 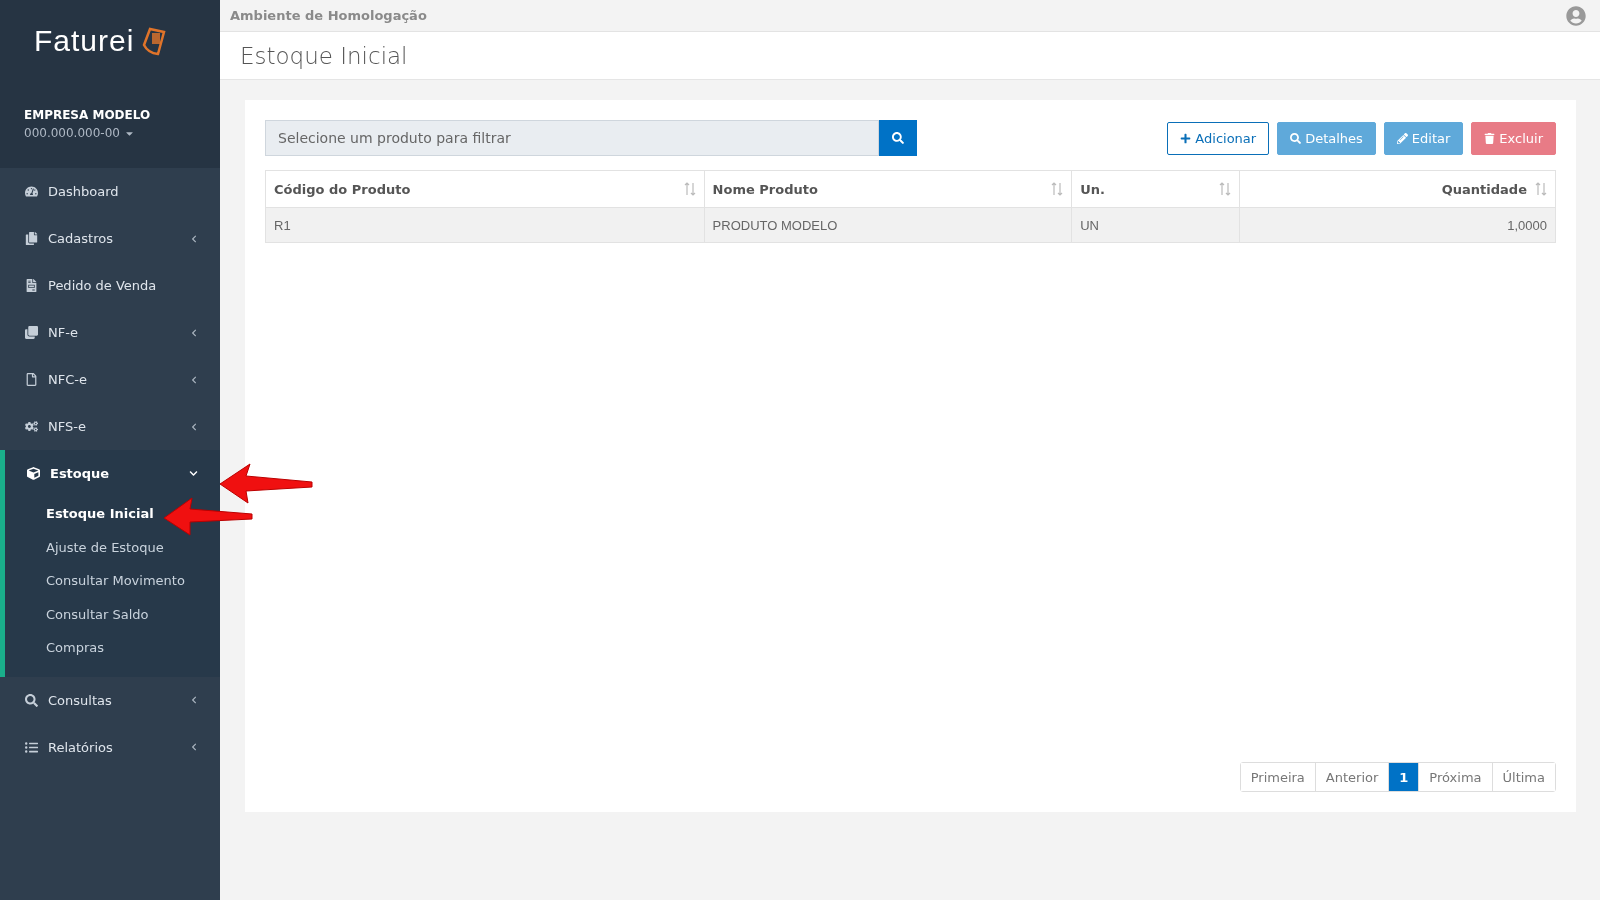 What do you see at coordinates (485, 189) in the screenshot?
I see `column-header: Código do Produto` at bounding box center [485, 189].